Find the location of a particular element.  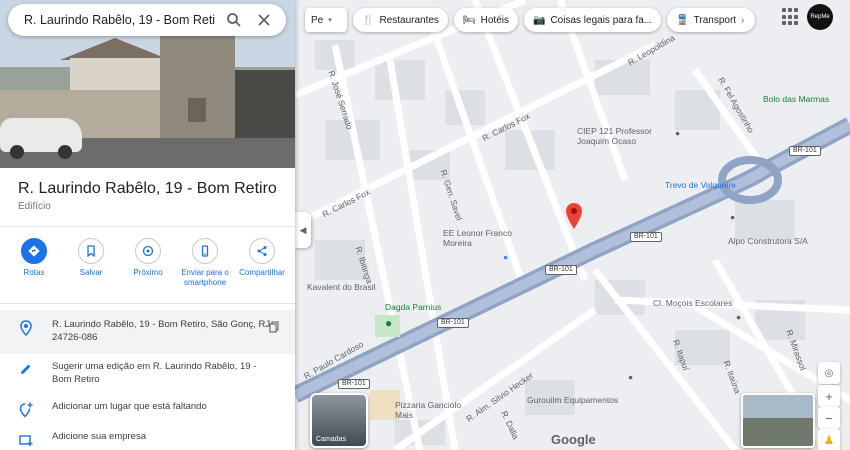

search-icon is located at coordinates (234, 20).